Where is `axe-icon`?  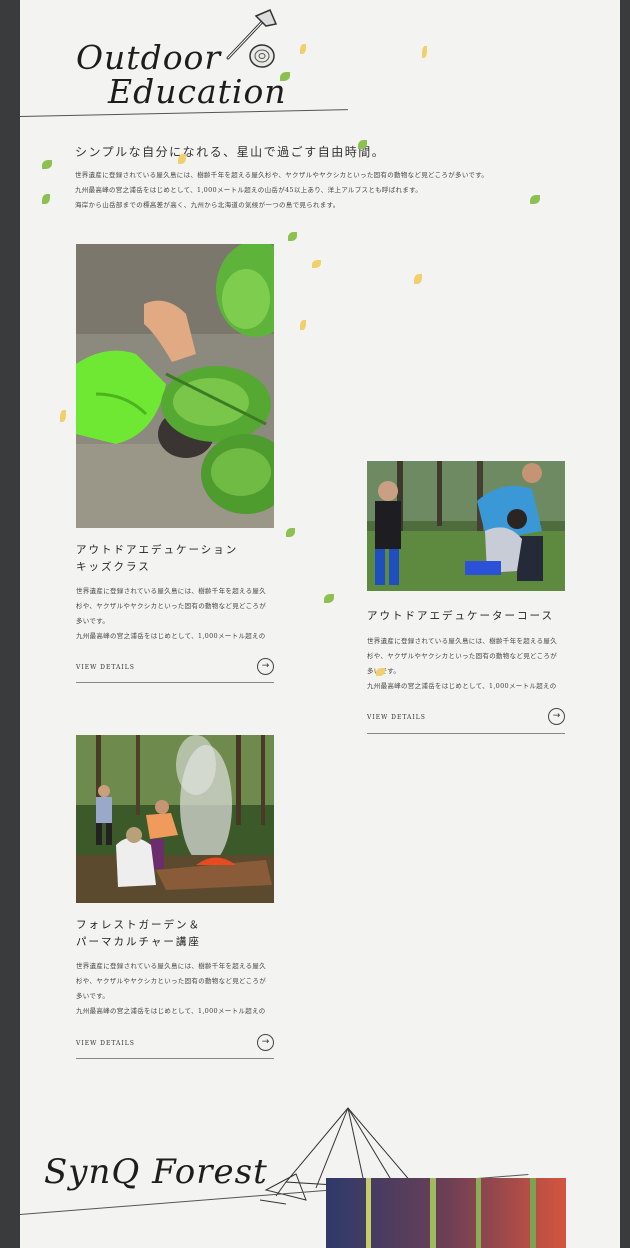
axe-icon is located at coordinates (252, 38).